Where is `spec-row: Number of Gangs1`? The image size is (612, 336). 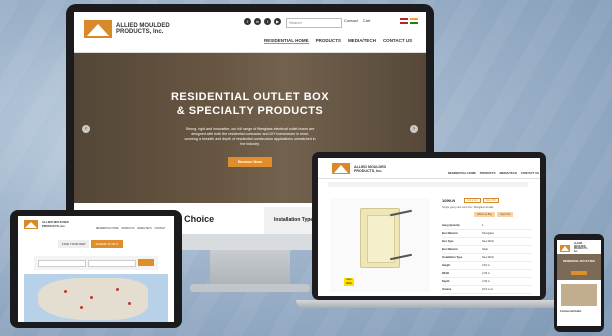 spec-row: Number of Gangs1 is located at coordinates (487, 295).